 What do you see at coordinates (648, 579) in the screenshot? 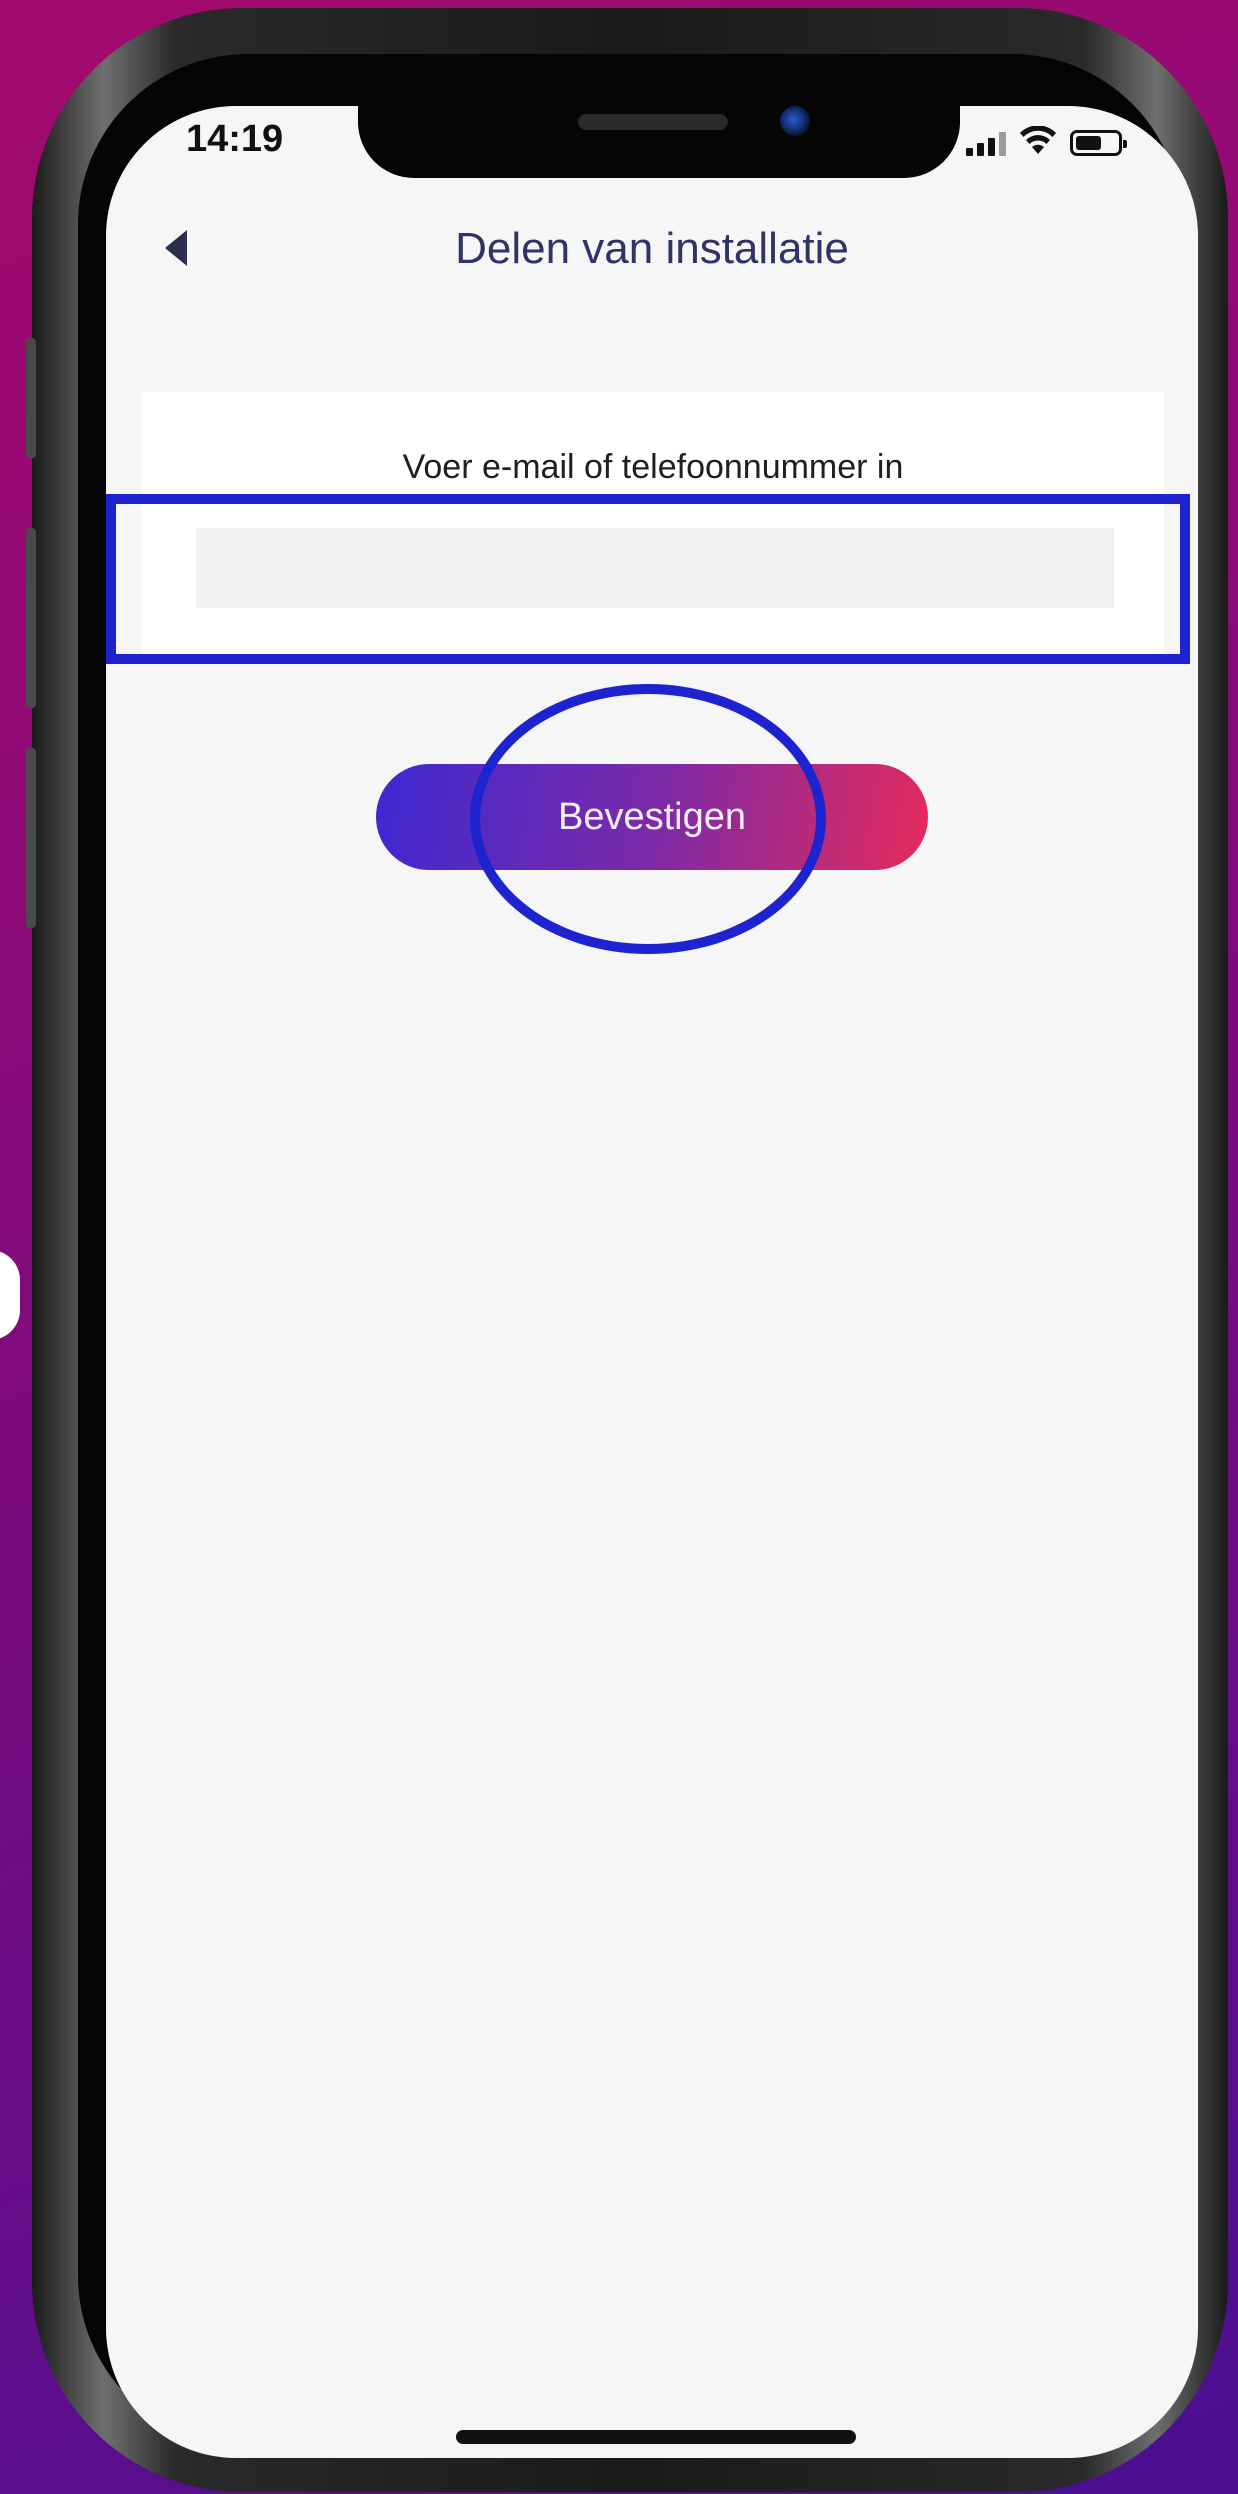
I see `annotation-highlight-rectangle` at bounding box center [648, 579].